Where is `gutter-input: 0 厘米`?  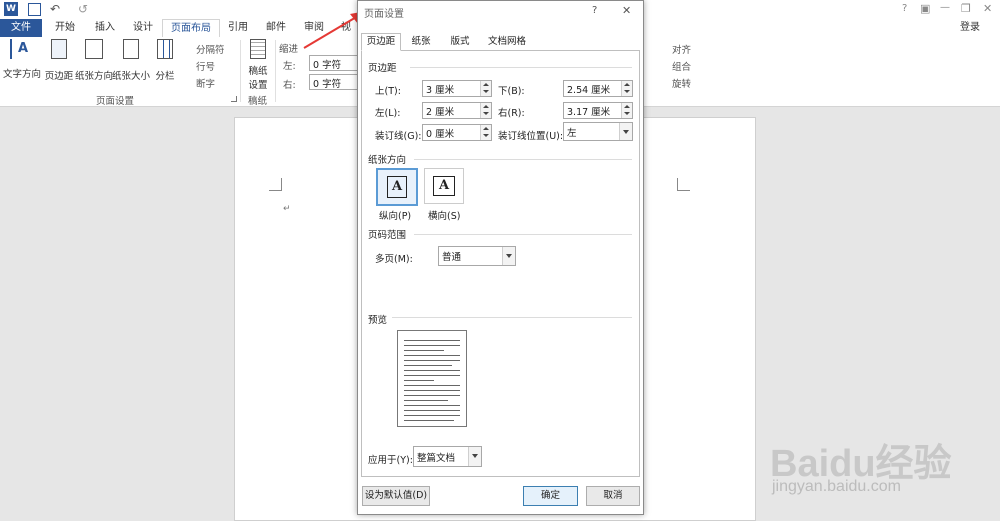
gutter-input: 0 厘米 is located at coordinates (457, 132).